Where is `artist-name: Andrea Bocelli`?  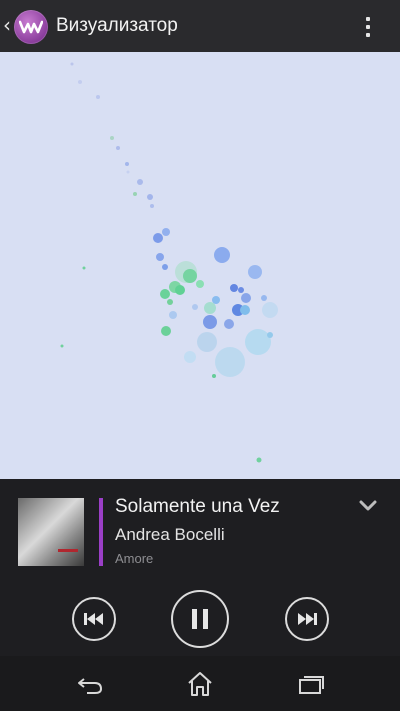
artist-name: Andrea Bocelli is located at coordinates (170, 534).